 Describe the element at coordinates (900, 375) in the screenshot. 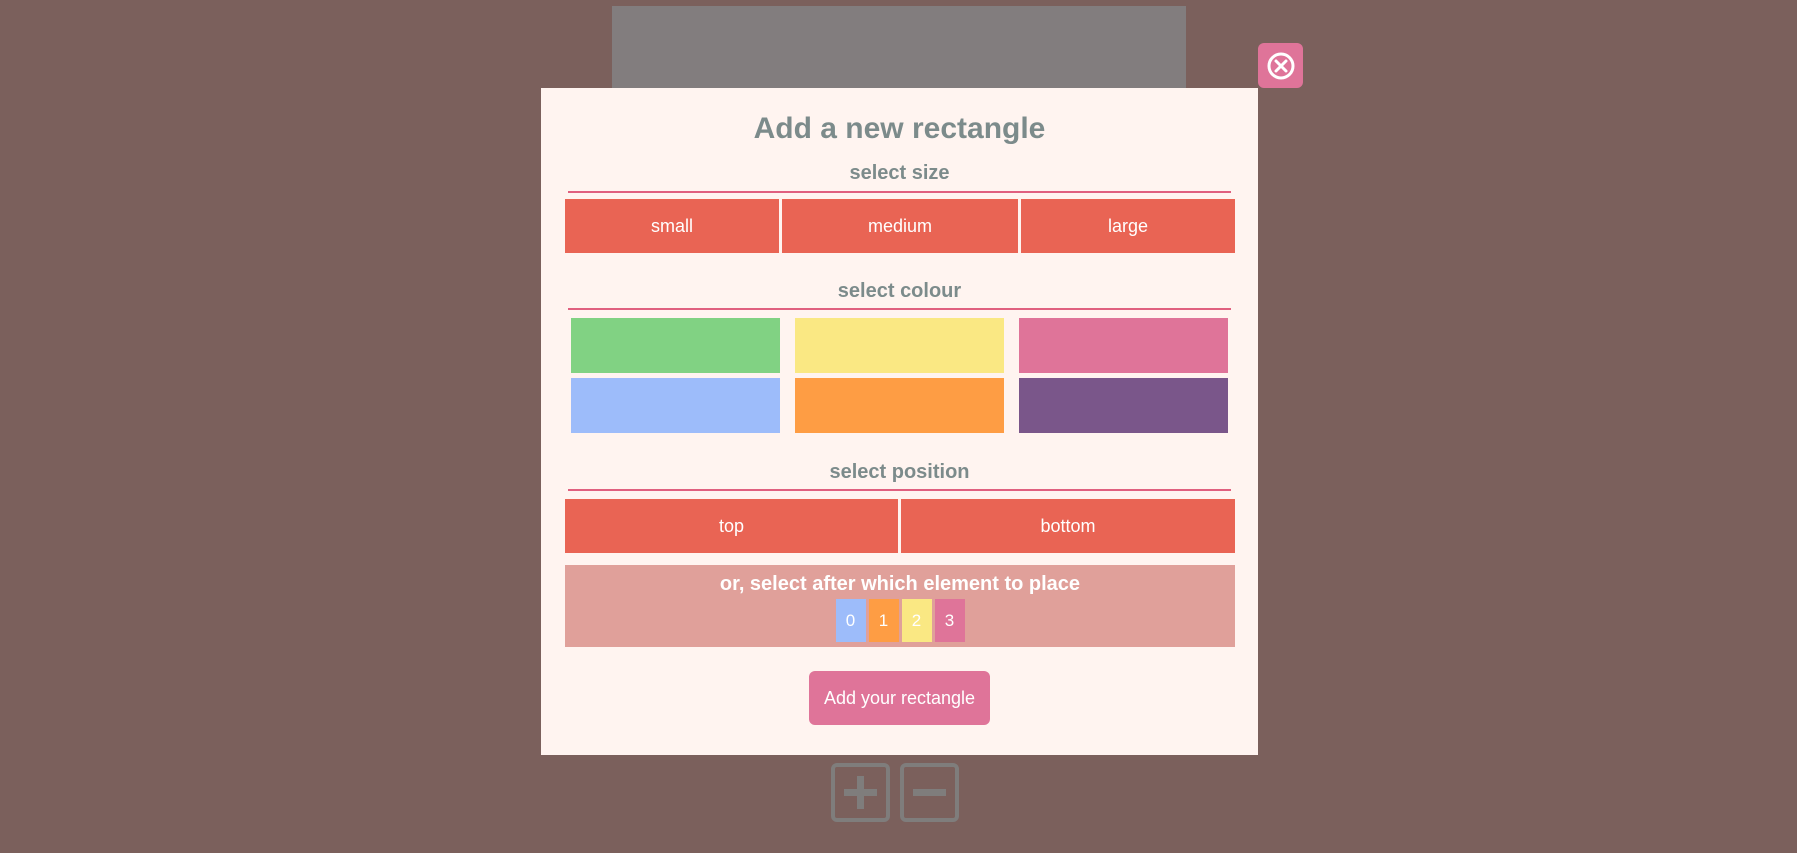

I see `colour-swatches` at that location.